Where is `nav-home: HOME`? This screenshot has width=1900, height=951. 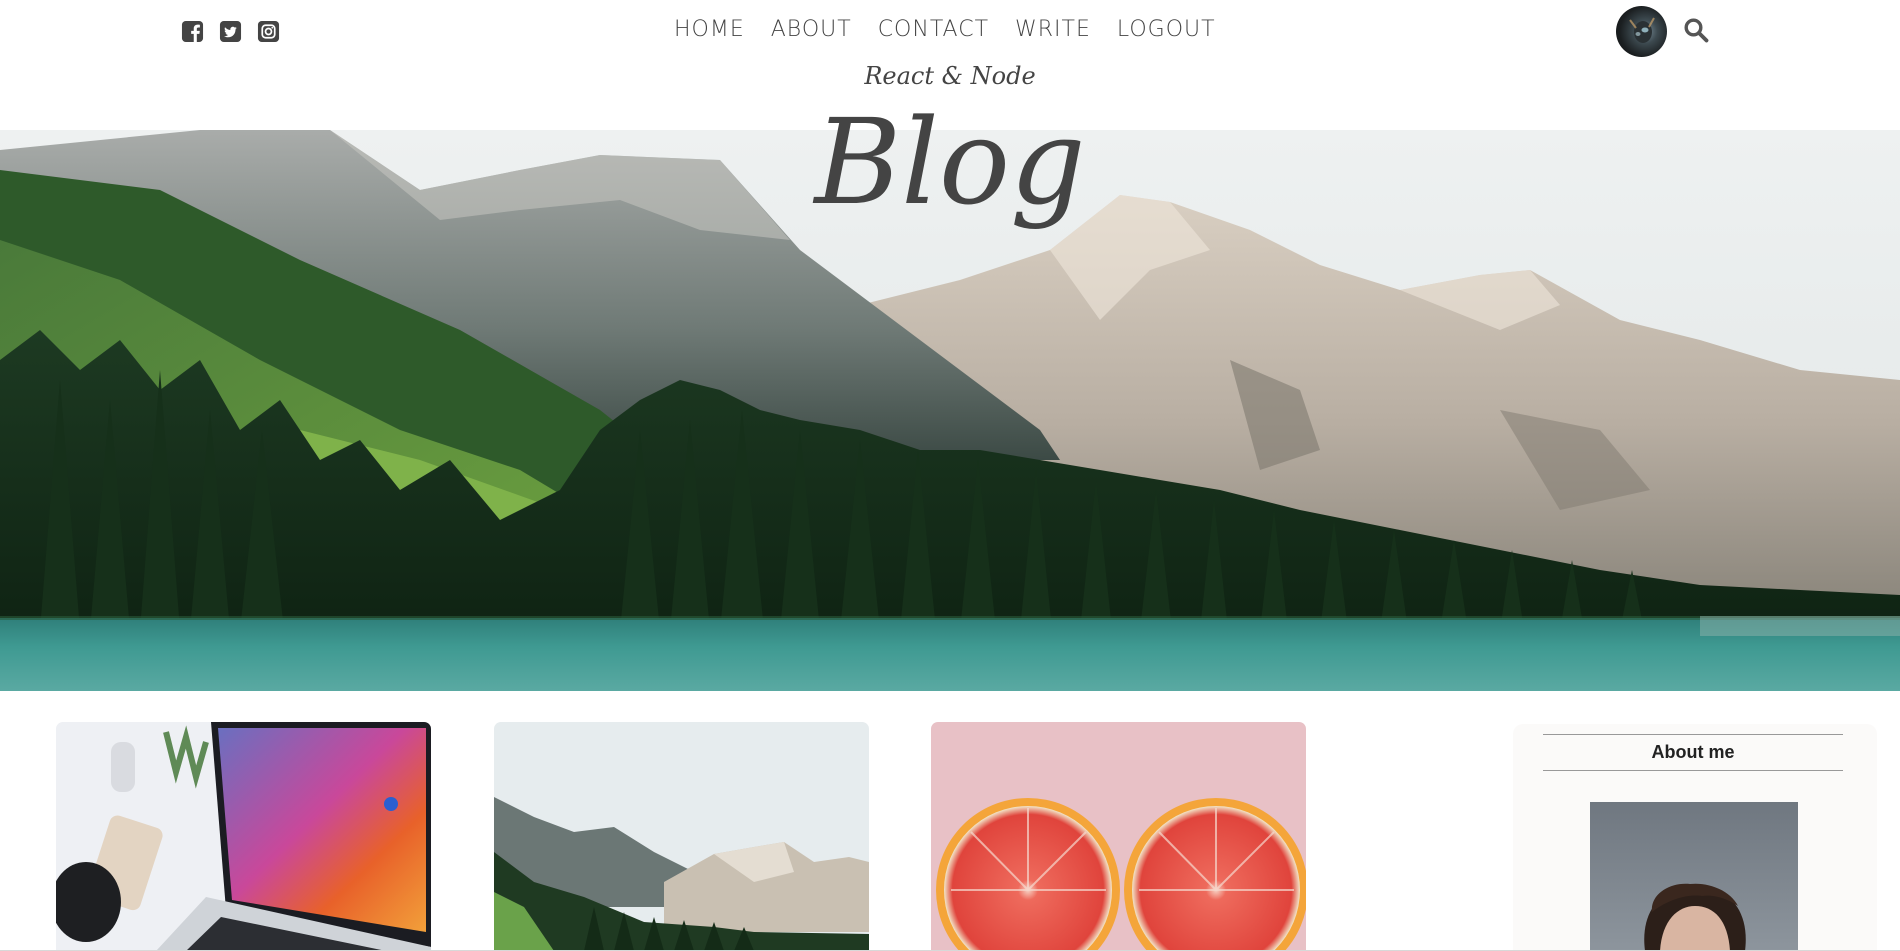 nav-home: HOME is located at coordinates (709, 30).